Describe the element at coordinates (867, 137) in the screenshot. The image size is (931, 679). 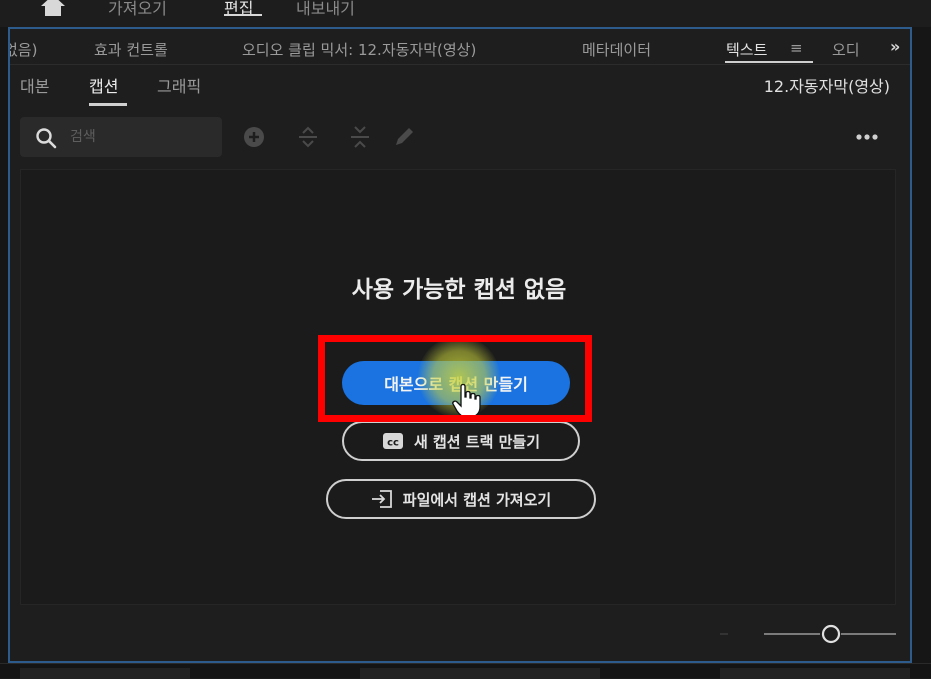
I see `more-icon` at that location.